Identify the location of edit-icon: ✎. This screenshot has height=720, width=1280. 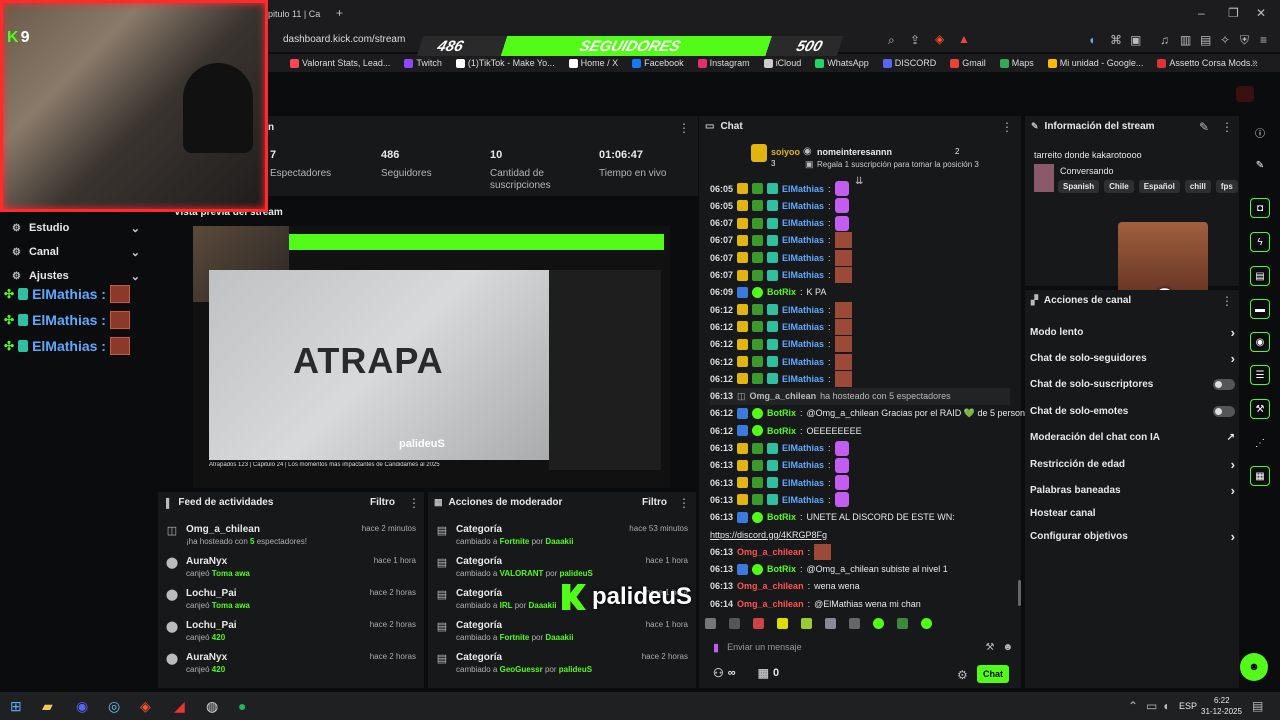
(1204, 127).